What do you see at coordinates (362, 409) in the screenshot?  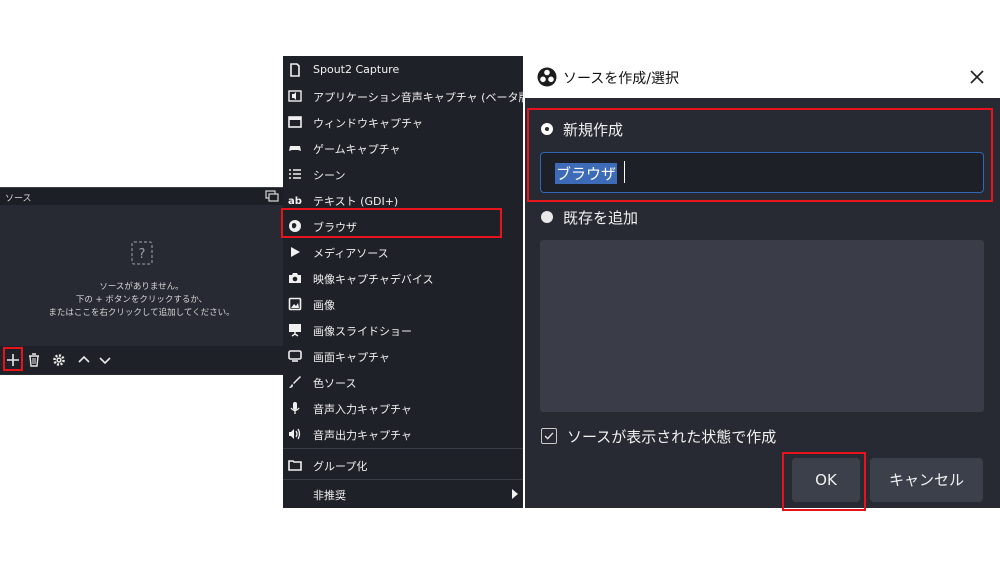 I see `menu-item-label: 音声入力キャプチャ` at bounding box center [362, 409].